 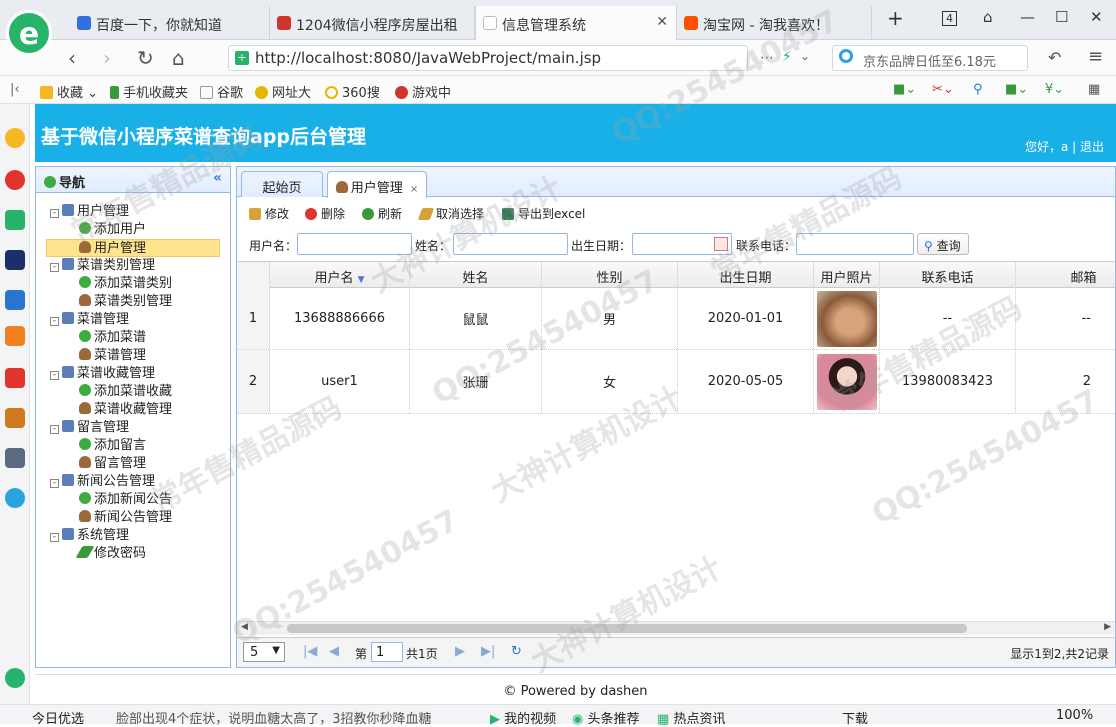 I want to click on export-button: 导出到excel, so click(x=543, y=213).